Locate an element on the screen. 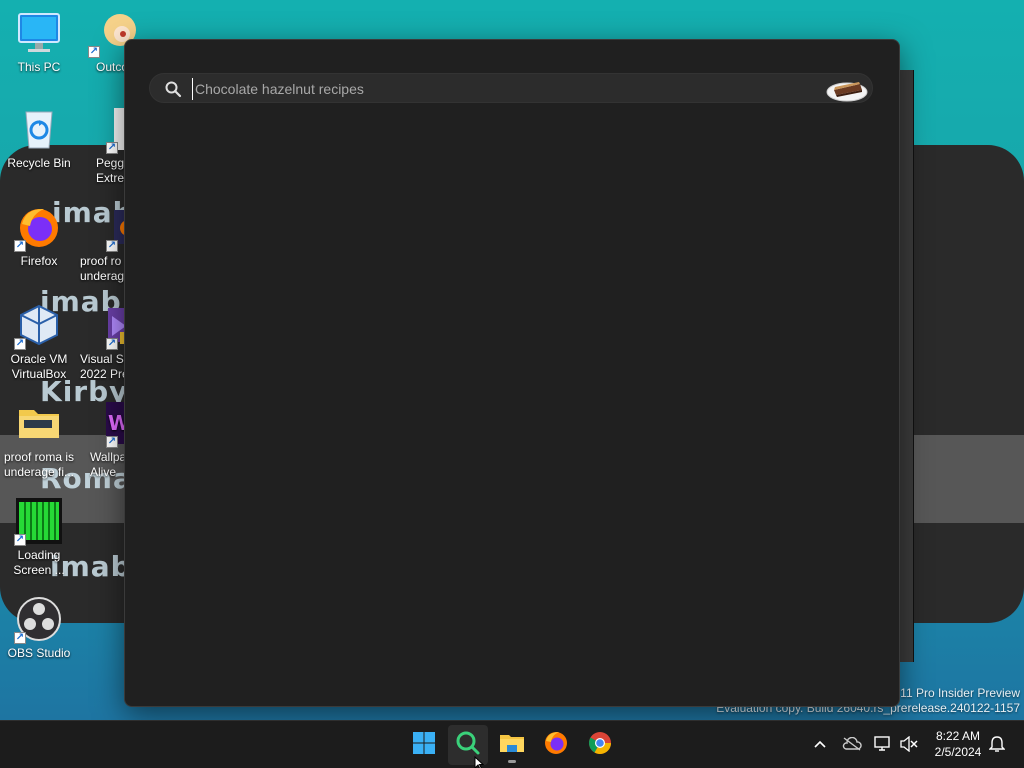  desktop-icon-label: Firefox is located at coordinates (39, 261).